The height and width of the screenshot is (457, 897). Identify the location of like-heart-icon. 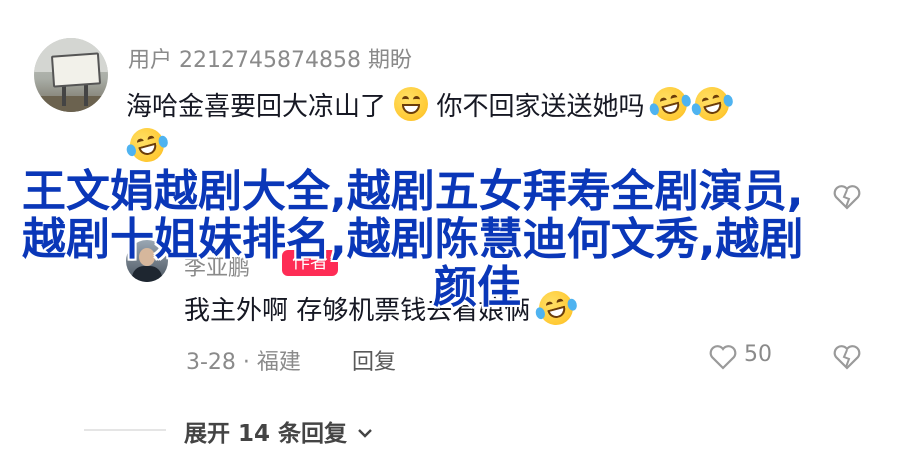
(723, 357).